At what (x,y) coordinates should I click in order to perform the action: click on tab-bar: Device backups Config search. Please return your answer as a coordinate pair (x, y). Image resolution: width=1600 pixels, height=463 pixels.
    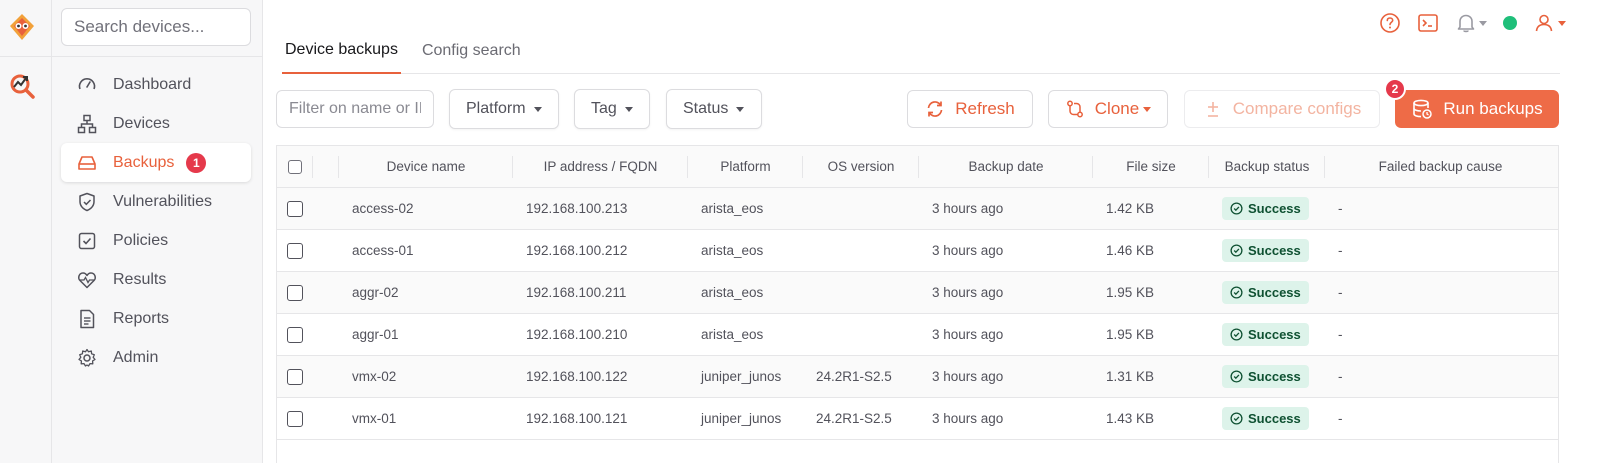
    Looking at the image, I should click on (921, 51).